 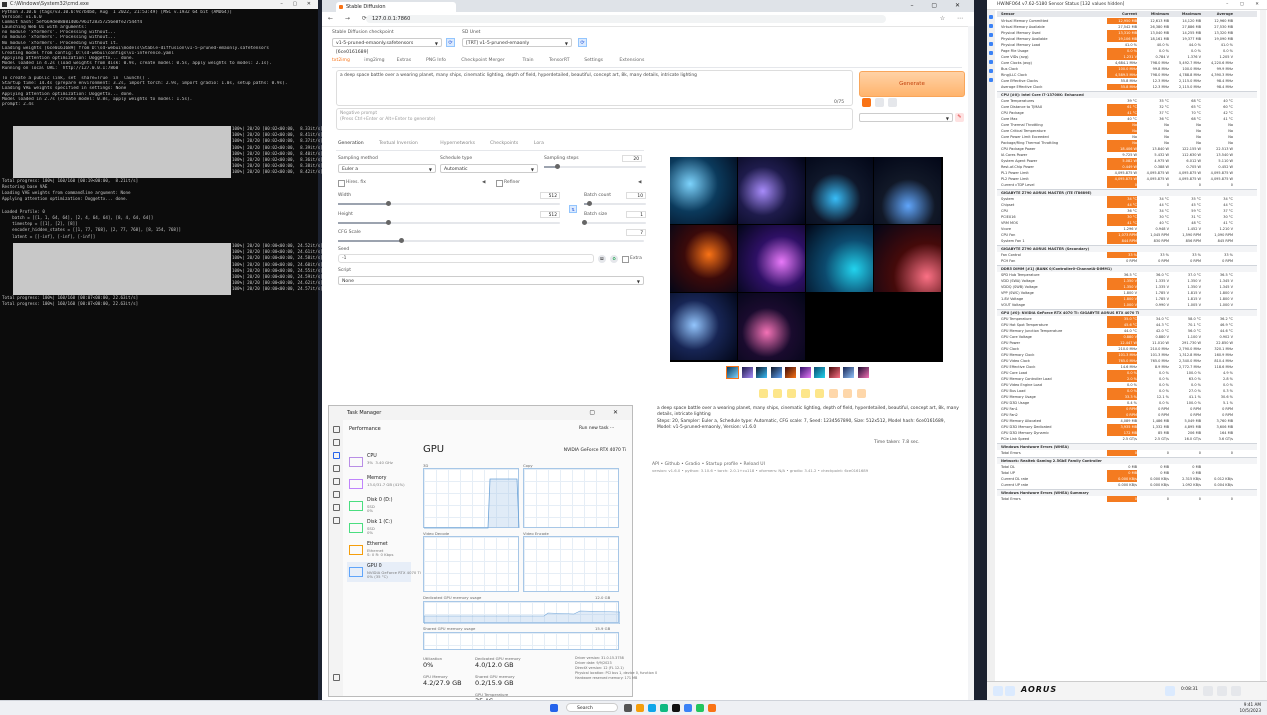 What do you see at coordinates (401, 240) in the screenshot?
I see `cfg-slider-handle` at bounding box center [401, 240].